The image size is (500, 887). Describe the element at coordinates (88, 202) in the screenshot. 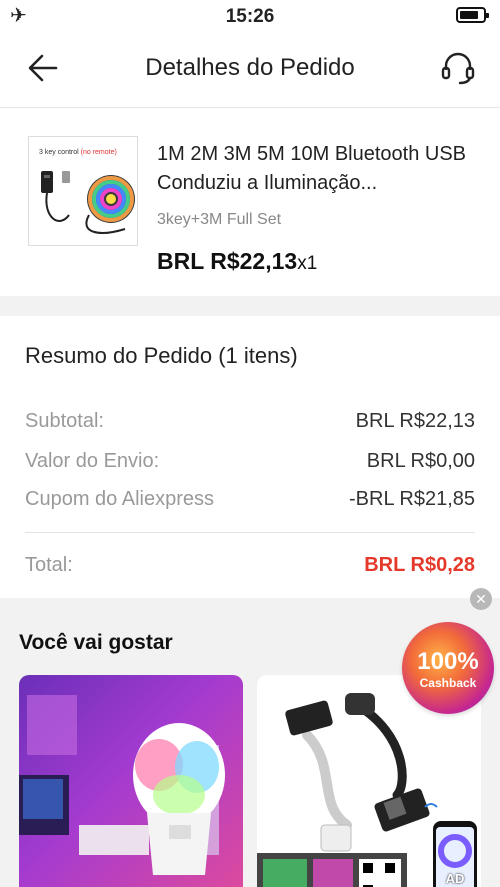

I see `led-strip-image` at that location.